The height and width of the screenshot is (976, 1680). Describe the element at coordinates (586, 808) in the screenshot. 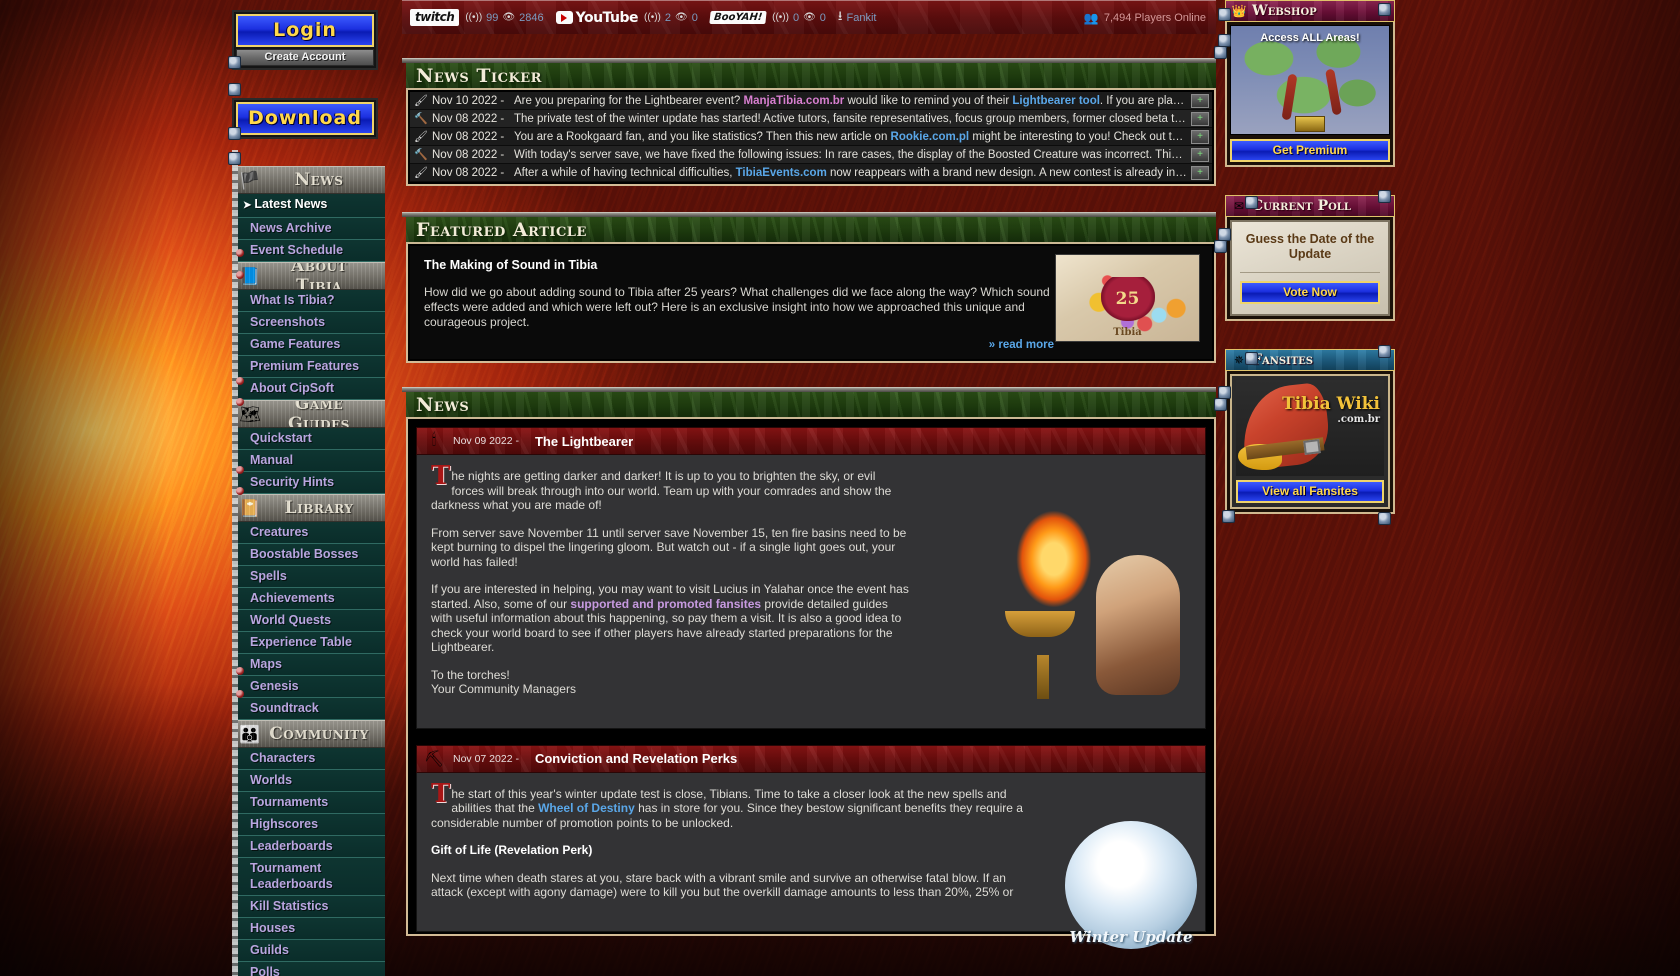

I see `wheel-of-destiny-link: Wheel of Destiny` at that location.